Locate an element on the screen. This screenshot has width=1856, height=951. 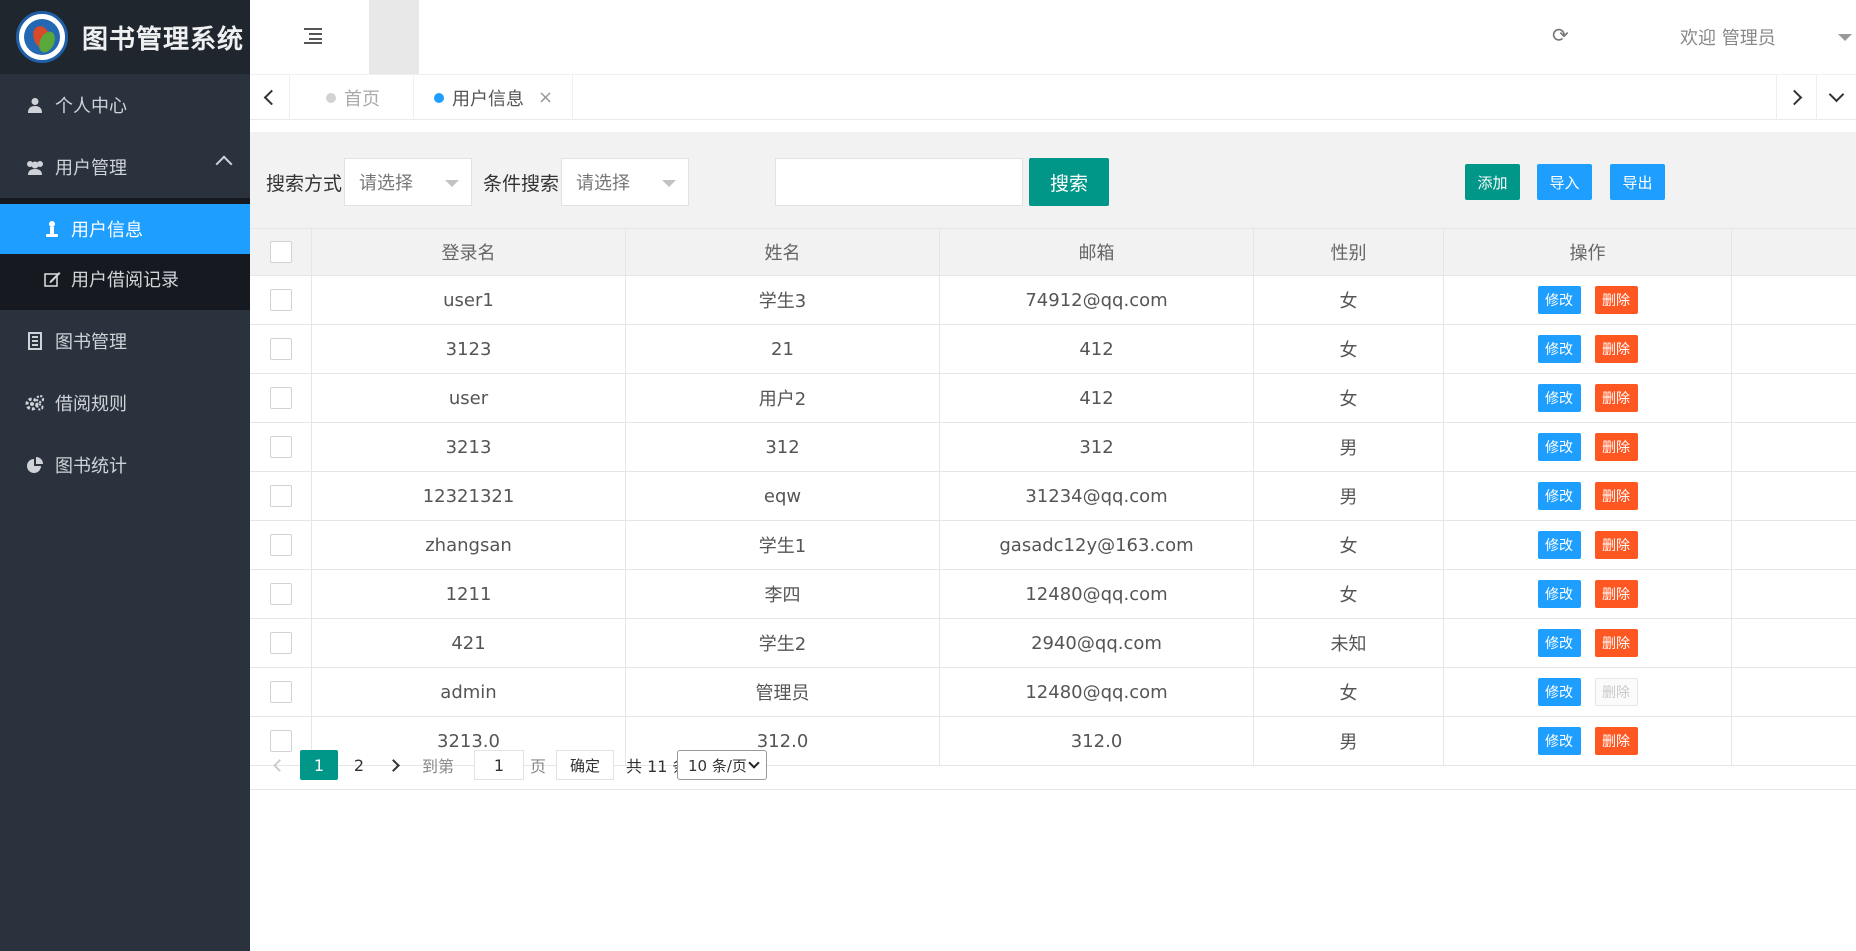
submenu-user-management: 用户信息 用户借阅记录 is located at coordinates (125, 254).